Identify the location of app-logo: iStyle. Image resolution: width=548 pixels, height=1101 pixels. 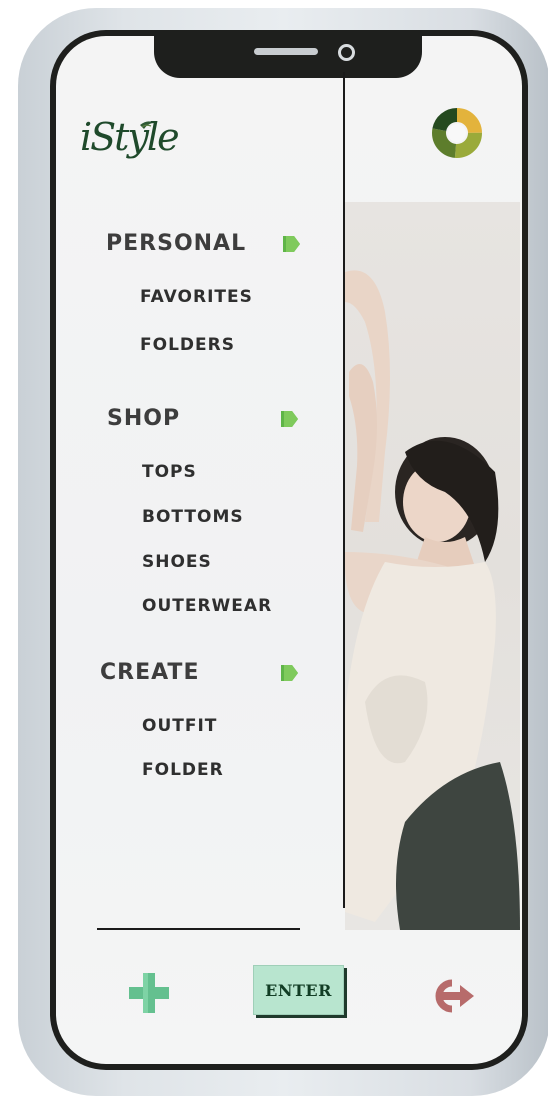
(130, 145).